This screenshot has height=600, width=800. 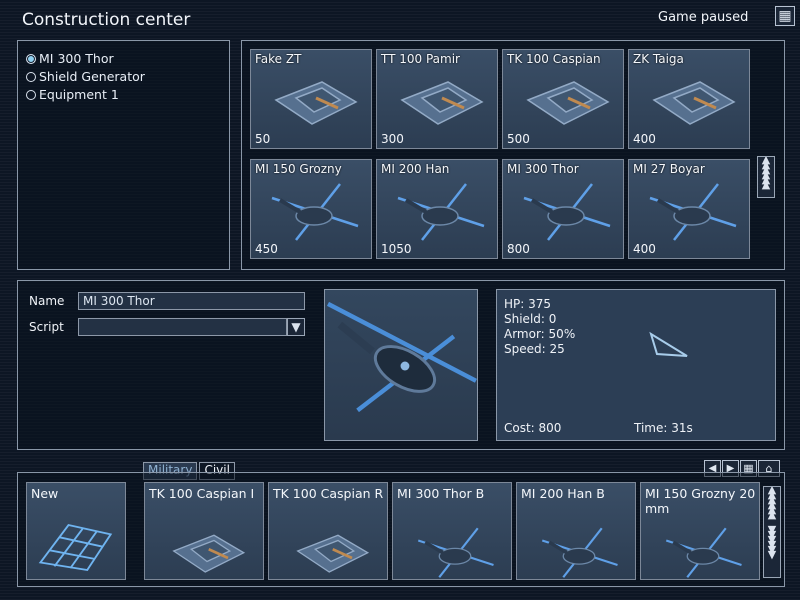 I want to click on unit-card: TT 100 Pamir 300, so click(x=437, y=99).